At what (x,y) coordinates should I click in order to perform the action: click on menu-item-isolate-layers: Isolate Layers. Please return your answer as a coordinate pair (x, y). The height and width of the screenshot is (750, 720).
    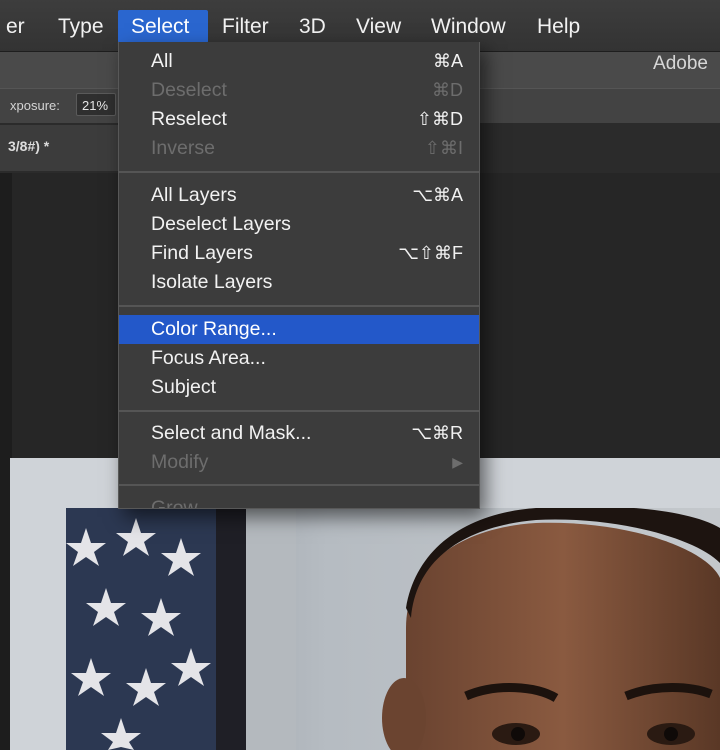
    Looking at the image, I should click on (299, 282).